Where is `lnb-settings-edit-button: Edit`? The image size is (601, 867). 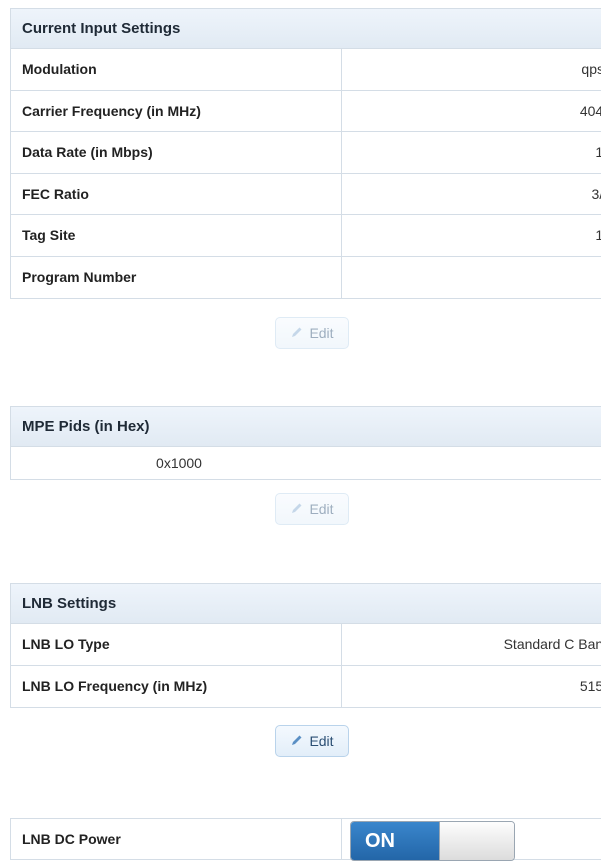 lnb-settings-edit-button: Edit is located at coordinates (312, 741).